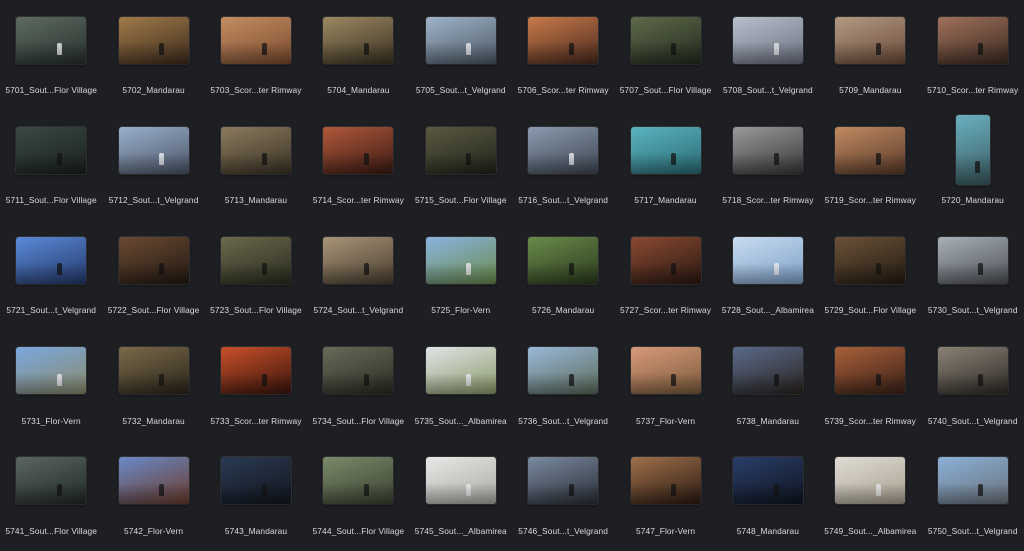 Image resolution: width=1024 pixels, height=551 pixels. I want to click on file-item: 5707_Sout...Flor Village, so click(665, 55).